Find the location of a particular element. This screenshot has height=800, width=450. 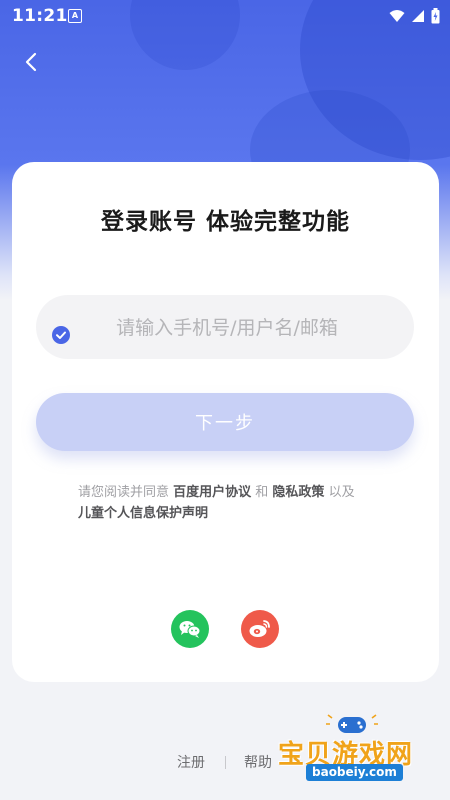

children-privacy-link: 儿童个人信息保护声明 is located at coordinates (143, 513).